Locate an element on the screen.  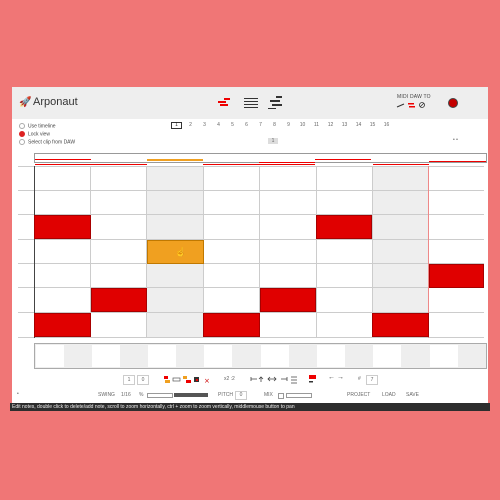
page-button: 14 is located at coordinates (358, 125).